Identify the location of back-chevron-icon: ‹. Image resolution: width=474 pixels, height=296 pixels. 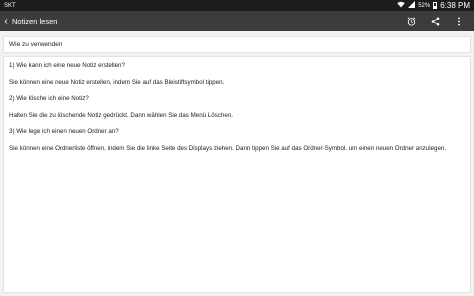
(6, 21).